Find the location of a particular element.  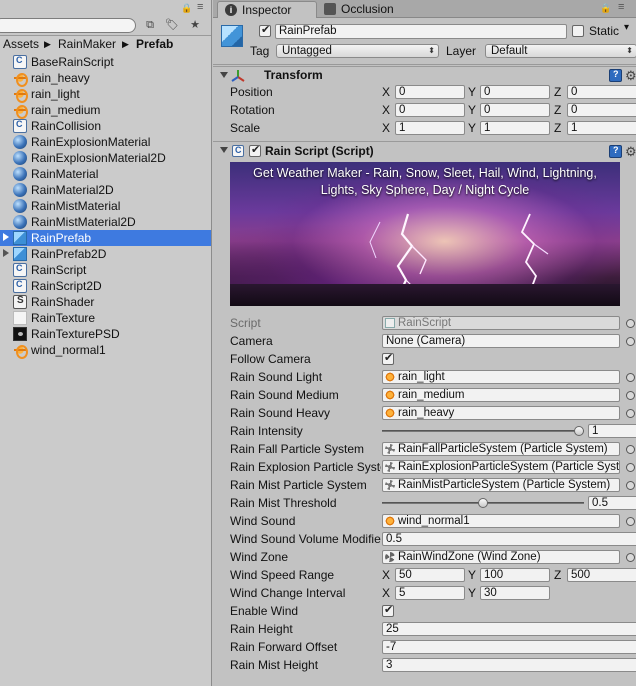

asset-item: RainExplosionMaterial is located at coordinates (105, 142).